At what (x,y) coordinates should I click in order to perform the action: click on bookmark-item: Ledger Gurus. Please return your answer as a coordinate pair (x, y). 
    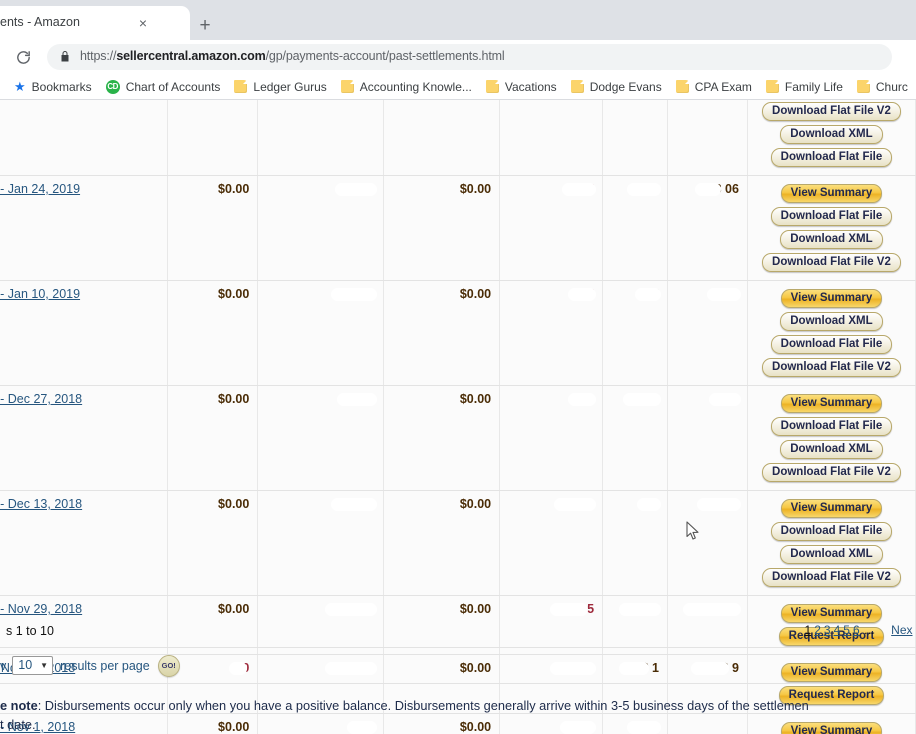
    Looking at the image, I should click on (280, 86).